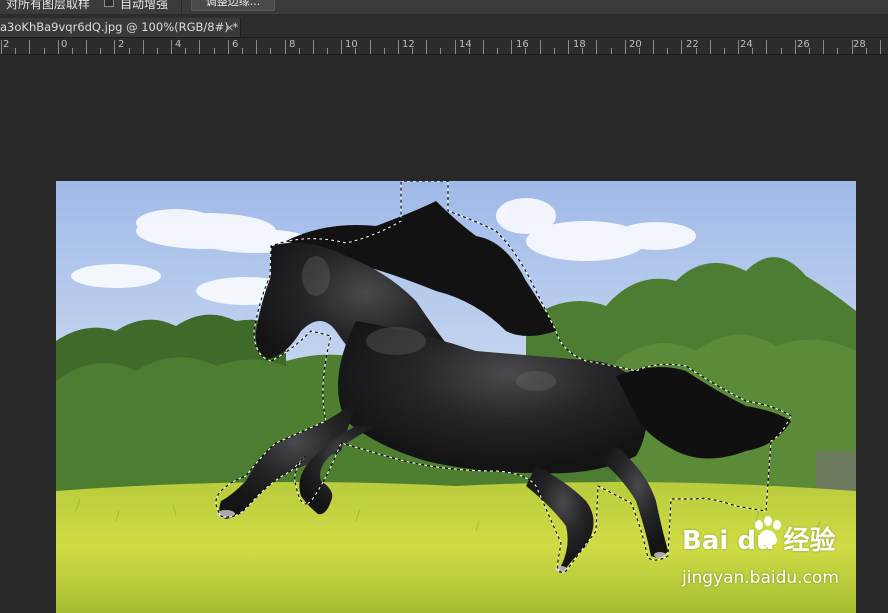 This screenshot has width=888, height=613. I want to click on ruler-label: 6, so click(235, 44).